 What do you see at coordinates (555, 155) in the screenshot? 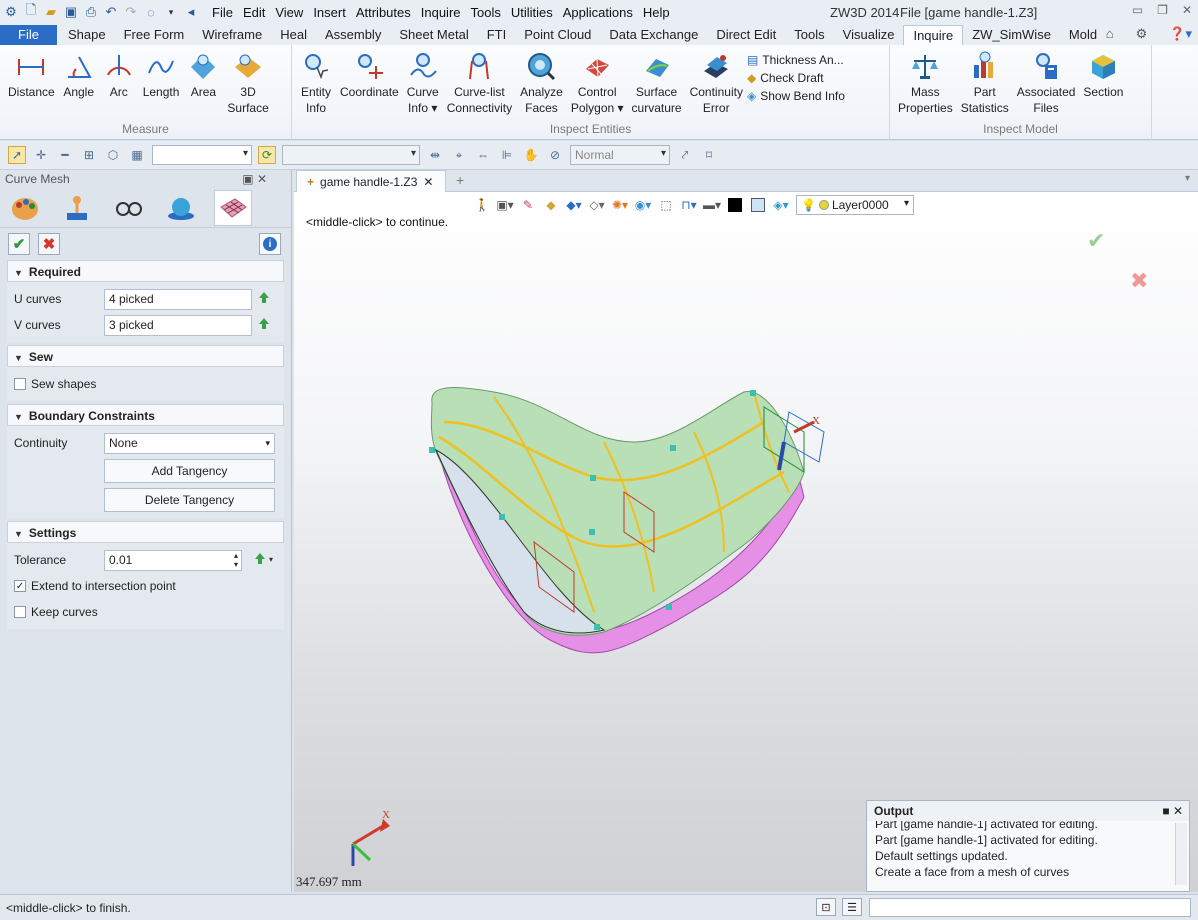
I see `no-entry-icon: ⊘` at bounding box center [555, 155].